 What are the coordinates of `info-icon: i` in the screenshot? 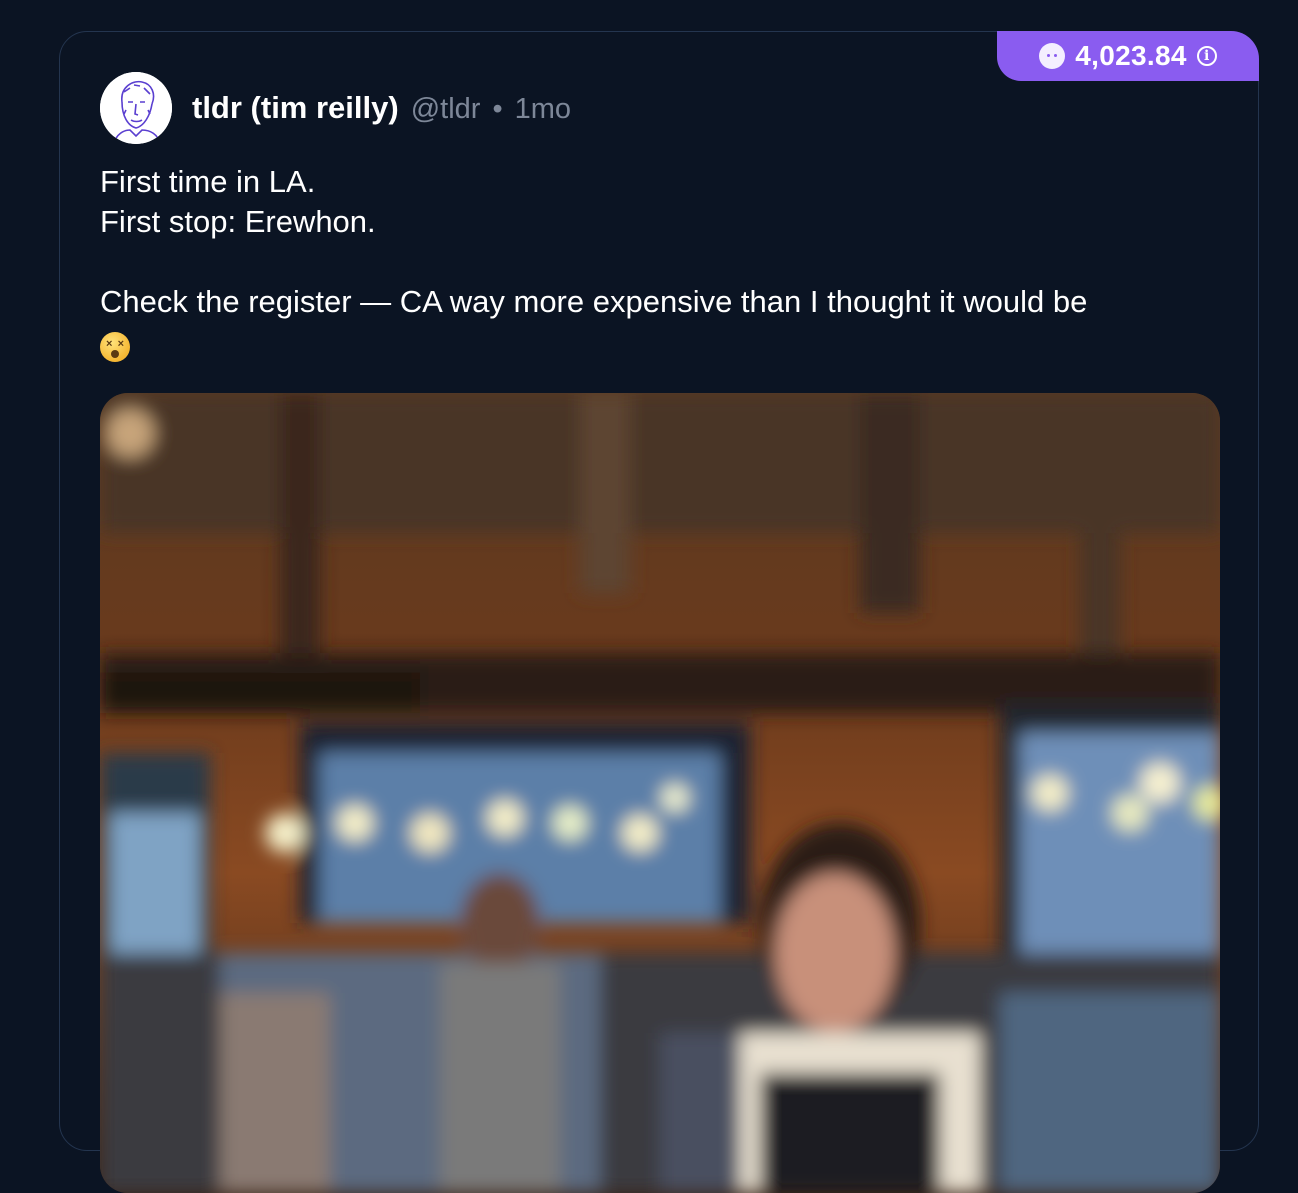 It's located at (1206, 56).